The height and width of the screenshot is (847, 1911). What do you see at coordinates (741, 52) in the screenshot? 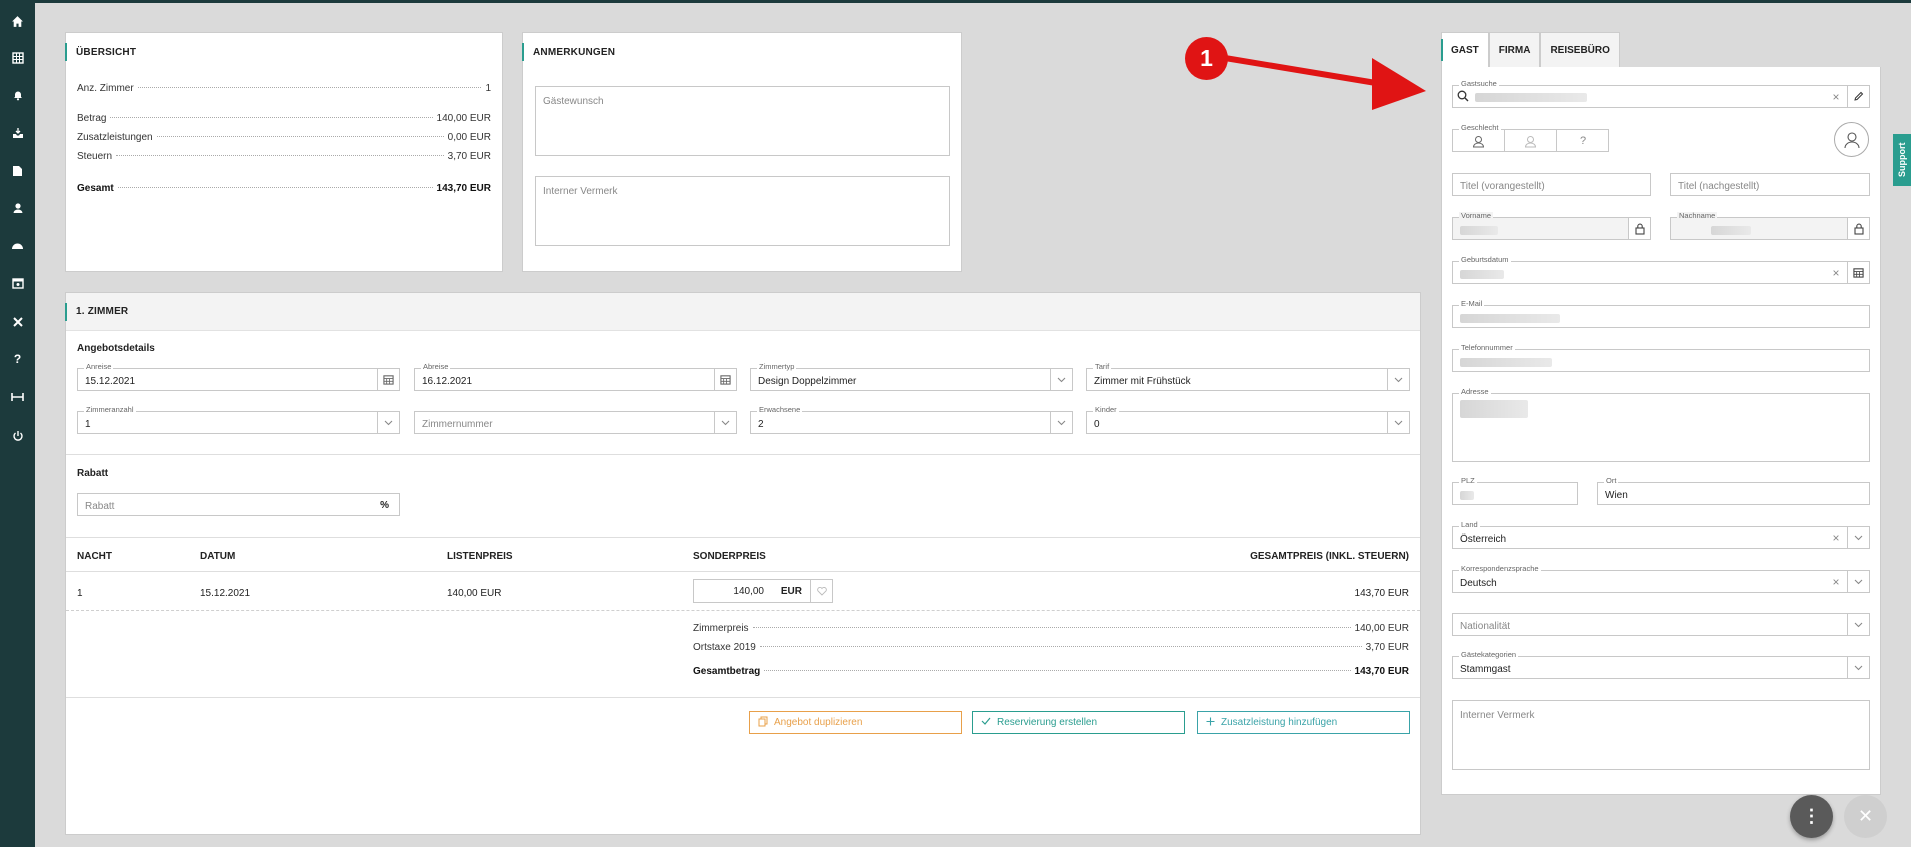
I see `notes-title: ANMERKUNGEN` at bounding box center [741, 52].